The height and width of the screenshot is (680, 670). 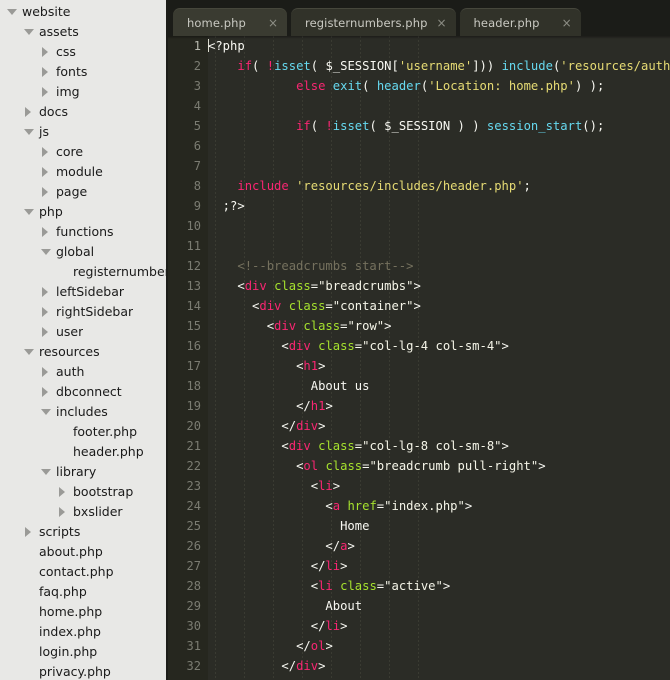 What do you see at coordinates (83, 152) in the screenshot?
I see `tree-item-core: core` at bounding box center [83, 152].